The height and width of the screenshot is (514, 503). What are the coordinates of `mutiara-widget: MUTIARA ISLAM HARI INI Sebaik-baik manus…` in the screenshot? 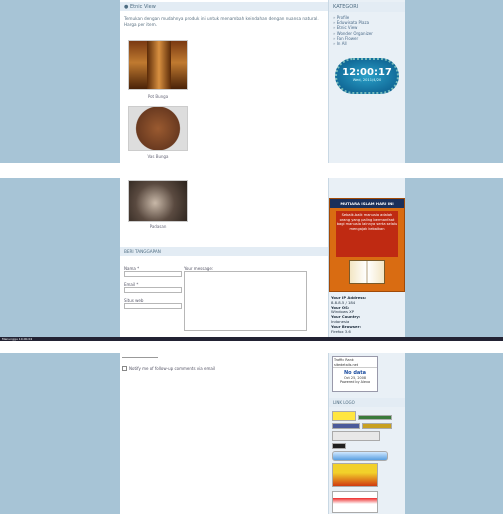 It's located at (367, 245).